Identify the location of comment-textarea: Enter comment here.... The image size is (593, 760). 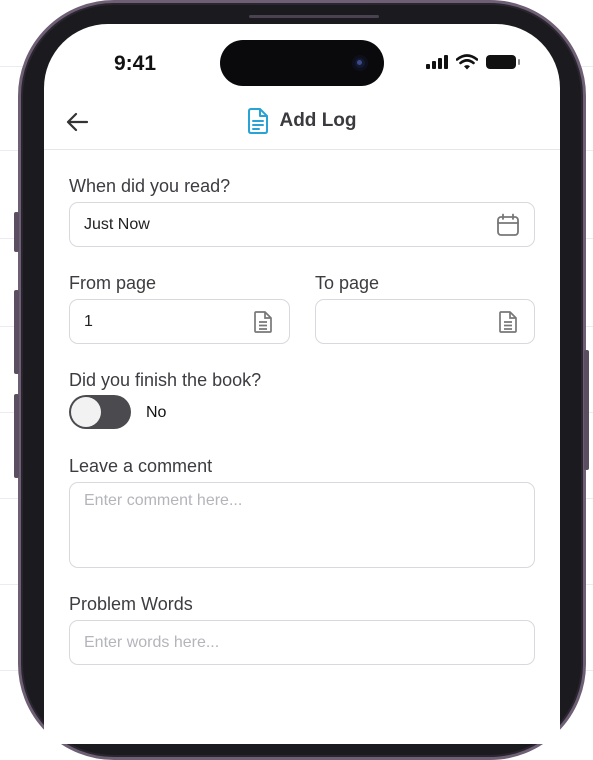
(302, 525).